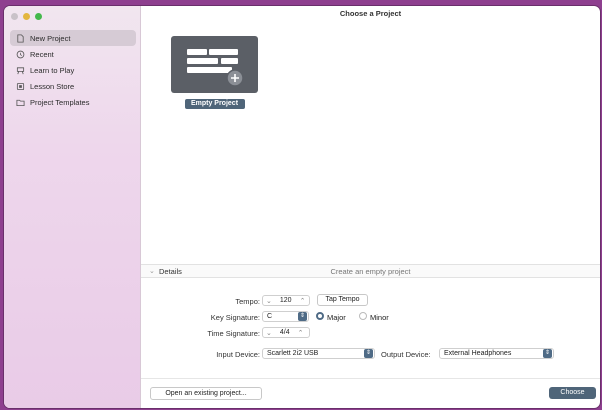 This screenshot has width=602, height=410. What do you see at coordinates (336, 317) in the screenshot?
I see `major-label: Major` at bounding box center [336, 317].